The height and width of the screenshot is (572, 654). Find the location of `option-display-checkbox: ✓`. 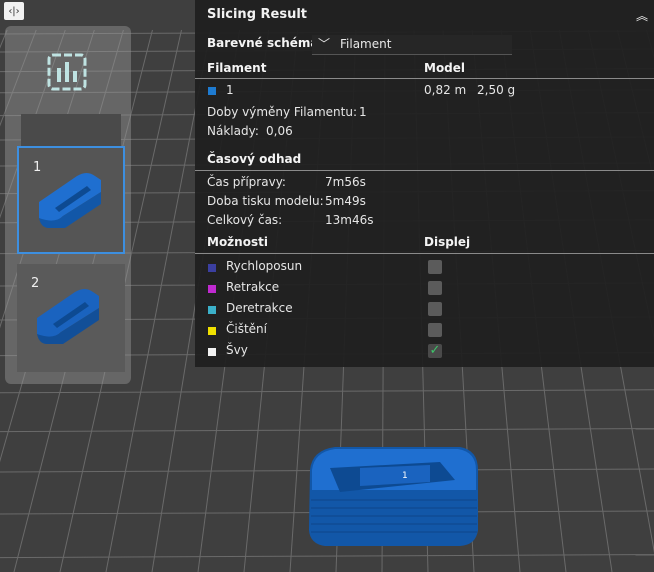

option-display-checkbox: ✓ is located at coordinates (435, 351).